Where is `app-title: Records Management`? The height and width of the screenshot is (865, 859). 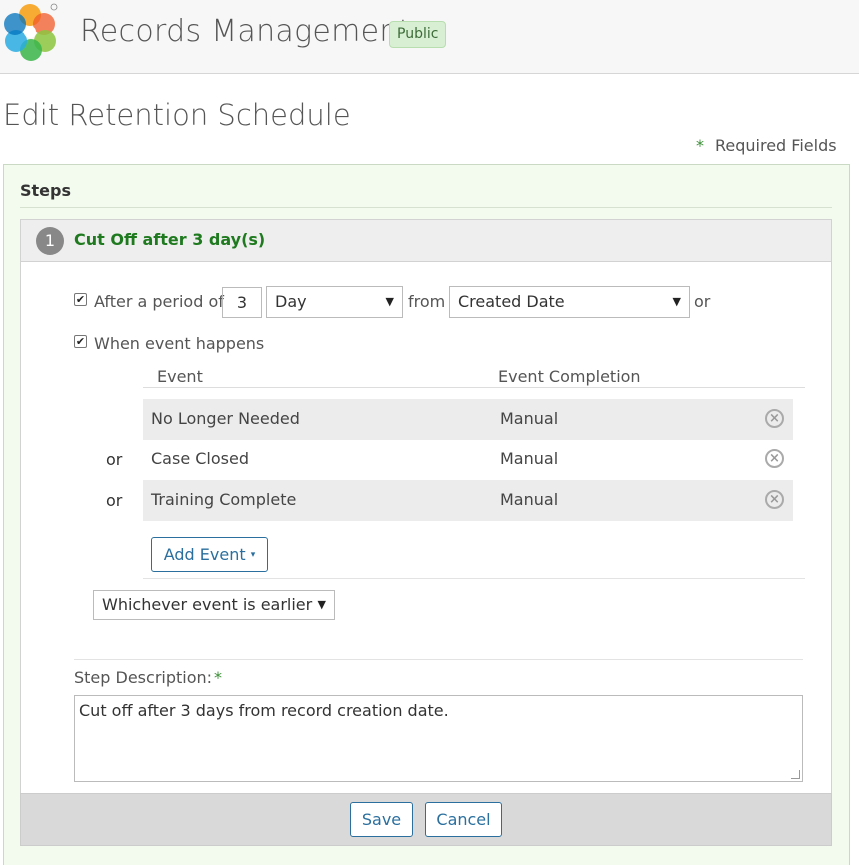
app-title: Records Management is located at coordinates (245, 31).